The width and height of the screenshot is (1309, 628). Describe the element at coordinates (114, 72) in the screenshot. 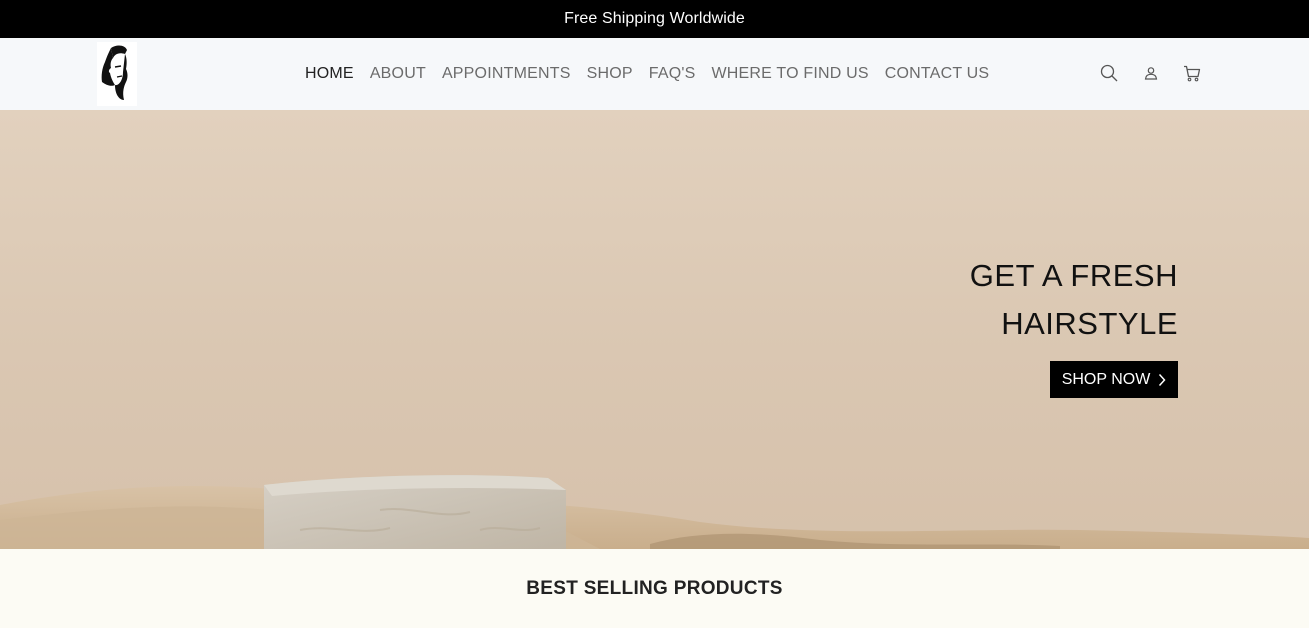

I see `barber-face-logo-icon` at that location.